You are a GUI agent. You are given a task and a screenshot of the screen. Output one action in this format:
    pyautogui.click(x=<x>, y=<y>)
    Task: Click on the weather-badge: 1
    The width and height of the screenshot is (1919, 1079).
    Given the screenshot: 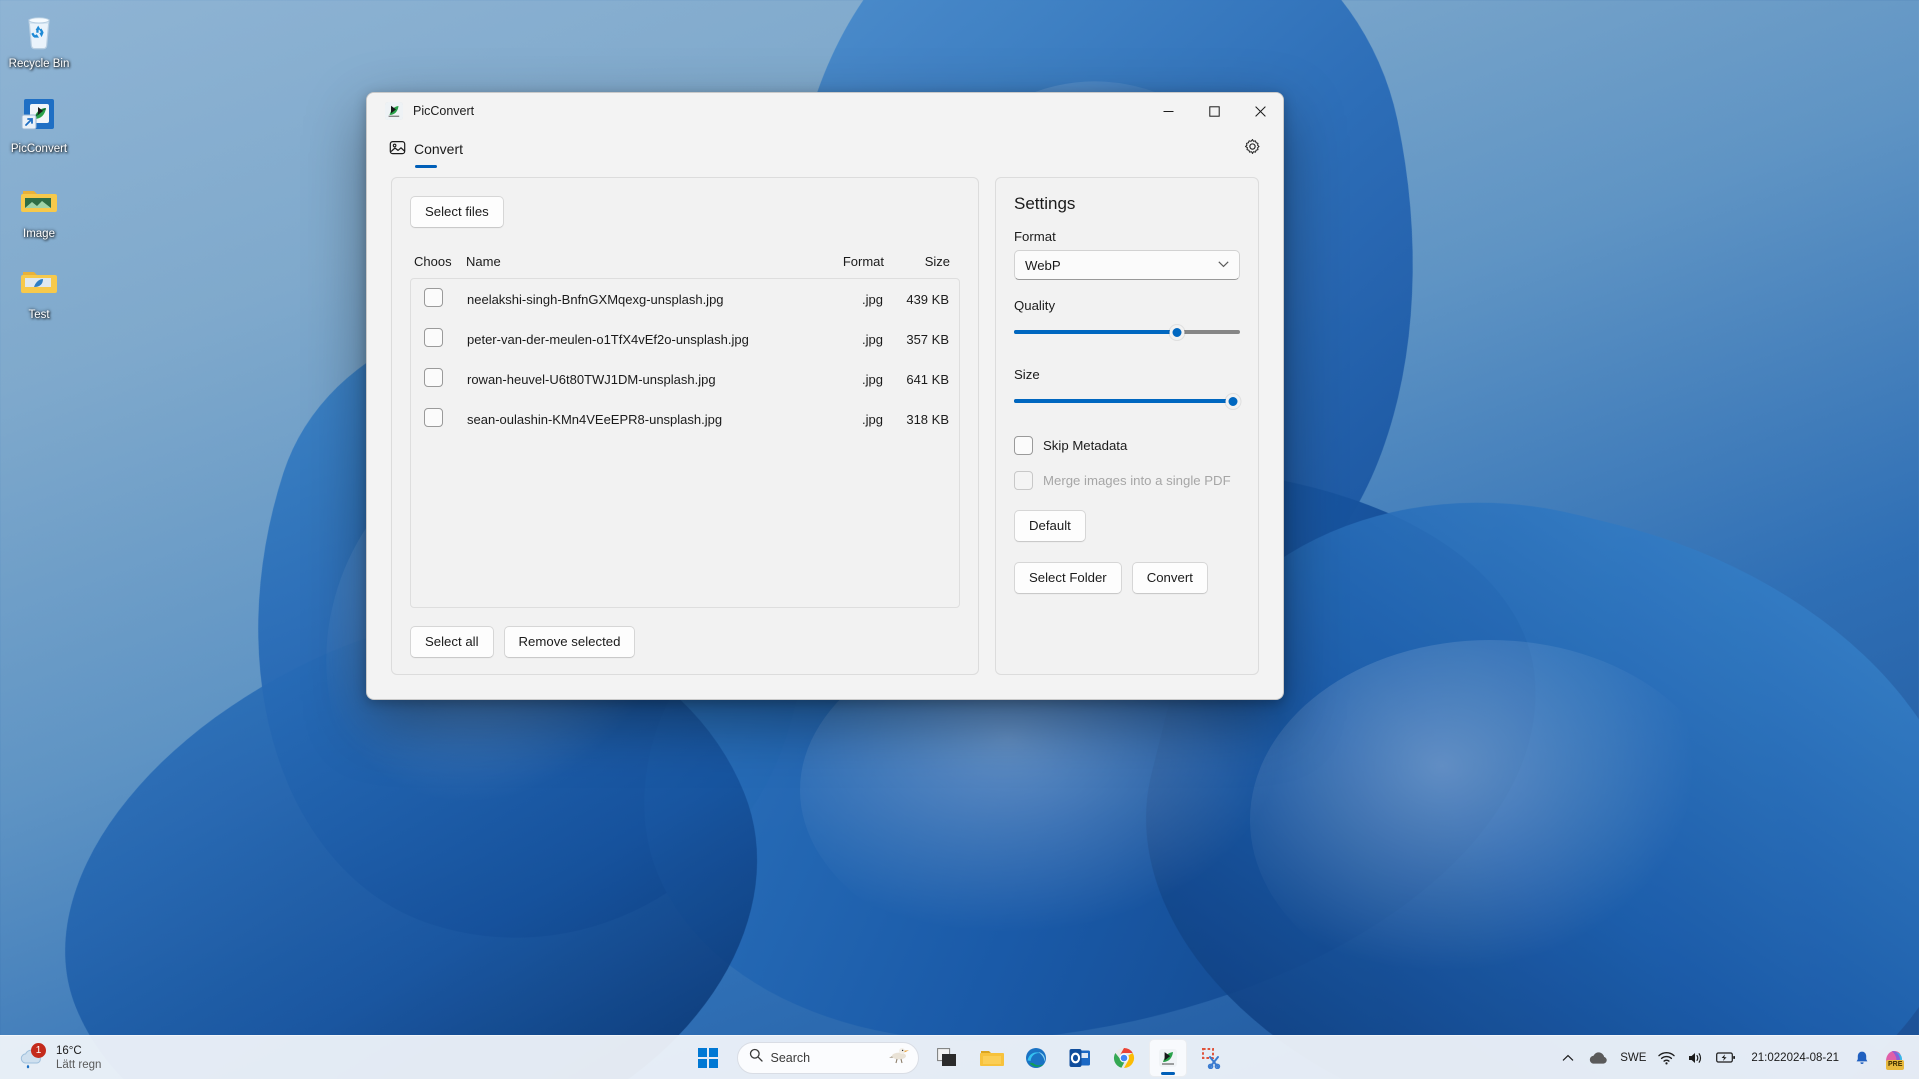 What is the action you would take?
    pyautogui.click(x=38, y=1050)
    